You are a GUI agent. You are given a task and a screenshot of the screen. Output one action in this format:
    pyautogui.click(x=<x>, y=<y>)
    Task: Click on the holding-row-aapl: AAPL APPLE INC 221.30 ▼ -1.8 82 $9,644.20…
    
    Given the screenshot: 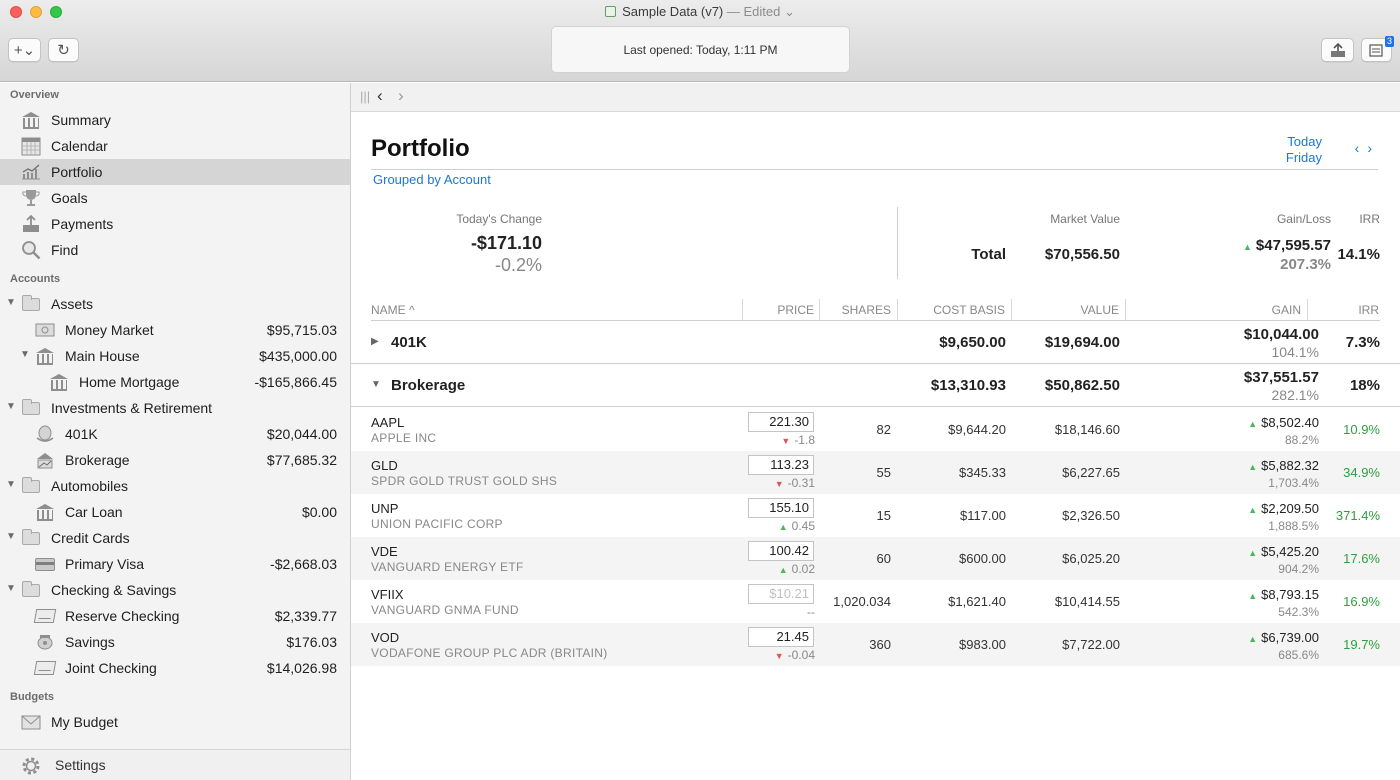 What is the action you would take?
    pyautogui.click(x=875, y=429)
    